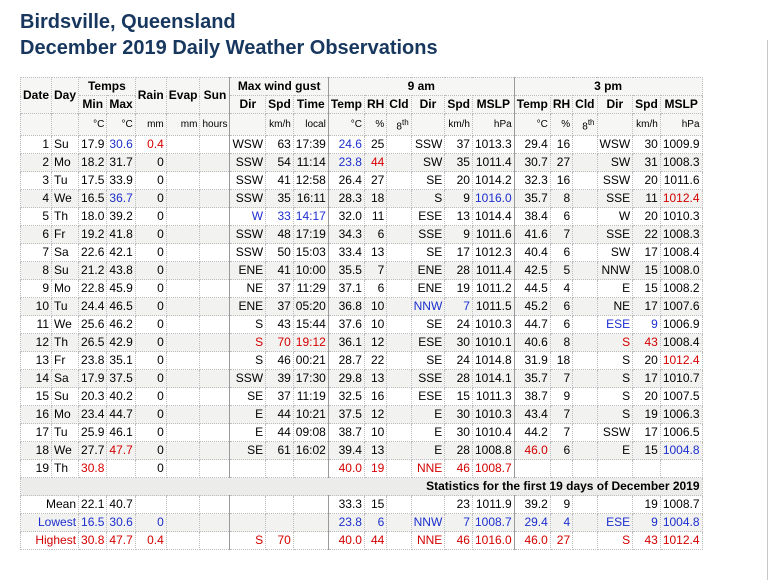 This screenshot has width=769, height=580. What do you see at coordinates (532, 343) in the screenshot?
I see `cell-3pm-temp: 40.6` at bounding box center [532, 343].